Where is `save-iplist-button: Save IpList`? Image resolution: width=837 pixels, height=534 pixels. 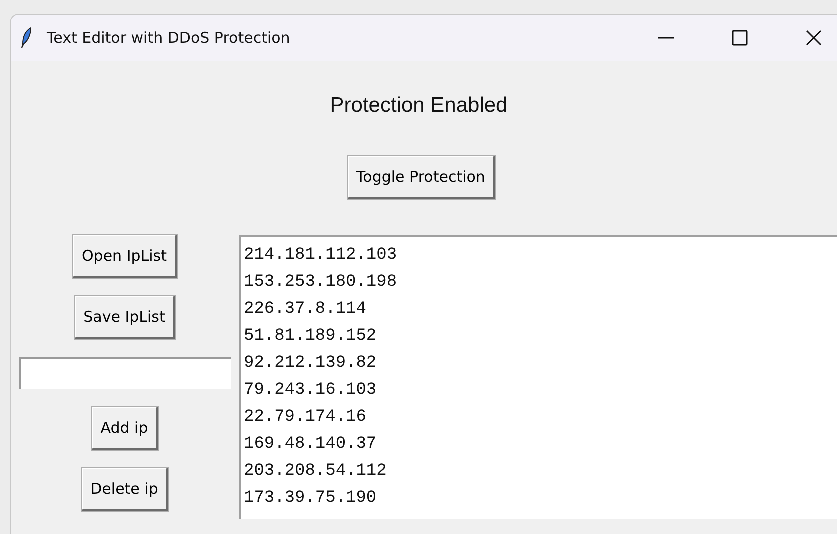
save-iplist-button: Save IpList is located at coordinates (125, 317).